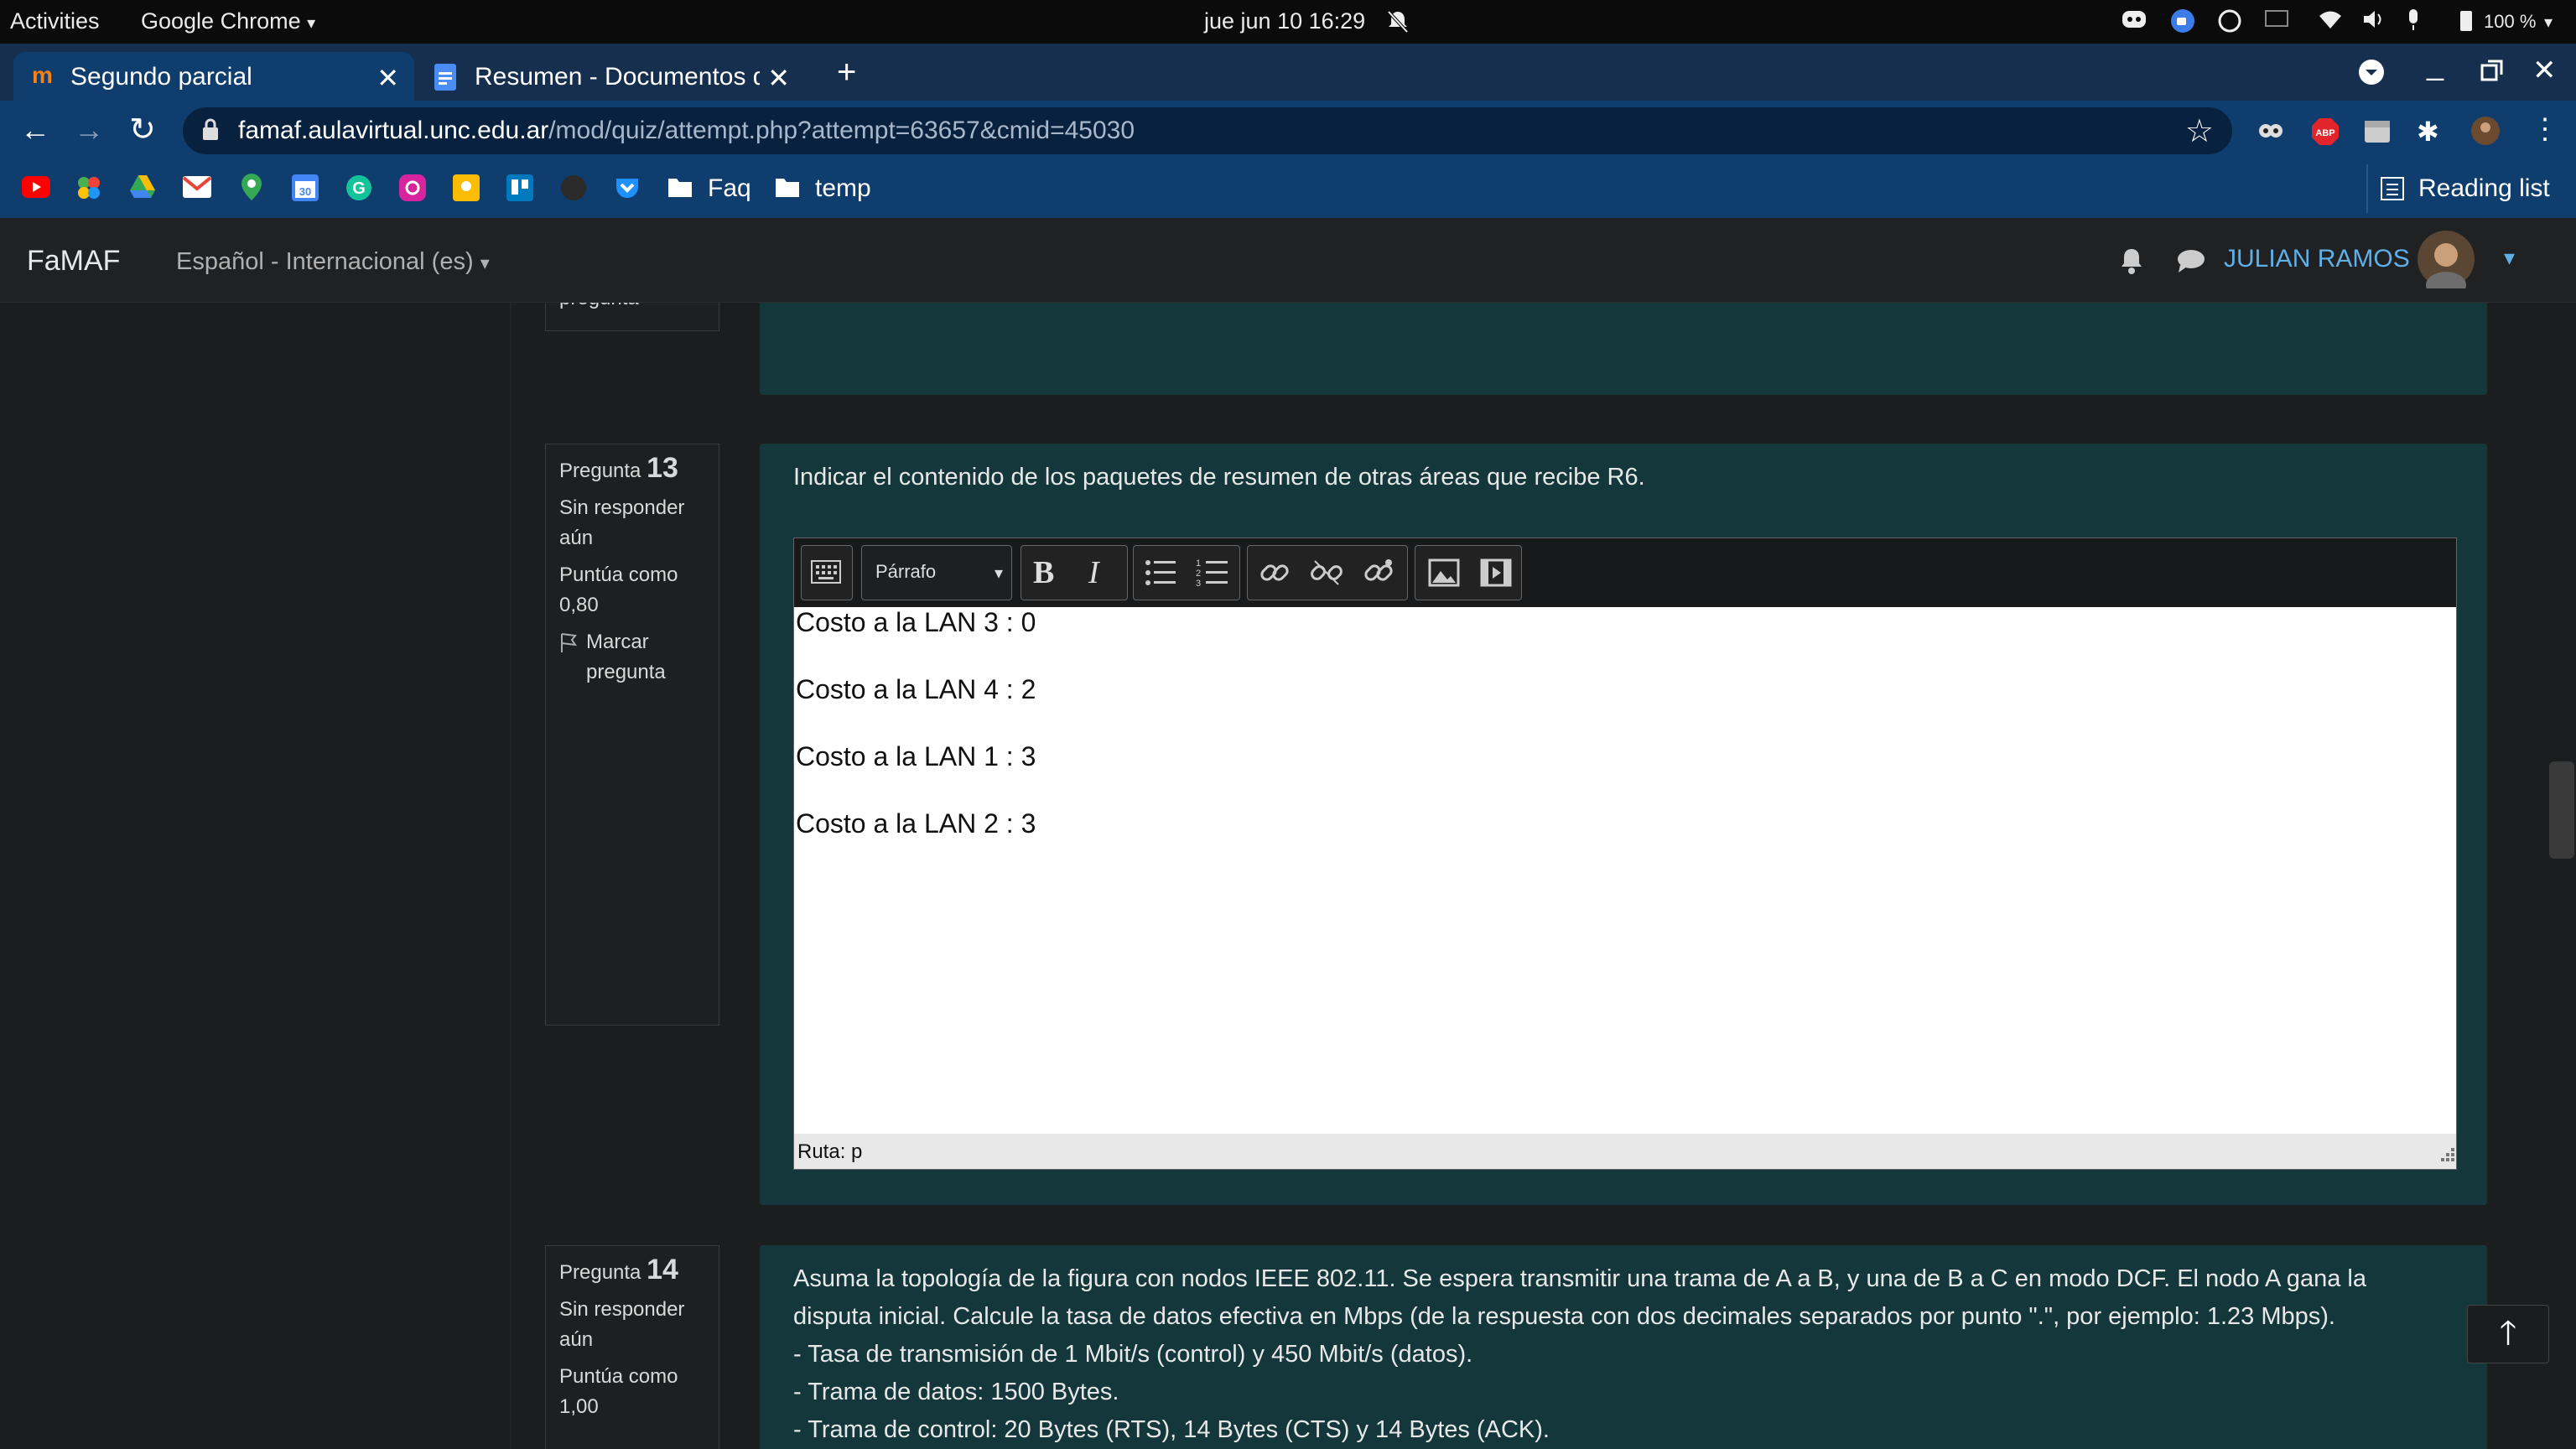 The image size is (2576, 1449). Describe the element at coordinates (916, 622) in the screenshot. I see `editor-line: Costo a la LAN 3 : 0` at that location.